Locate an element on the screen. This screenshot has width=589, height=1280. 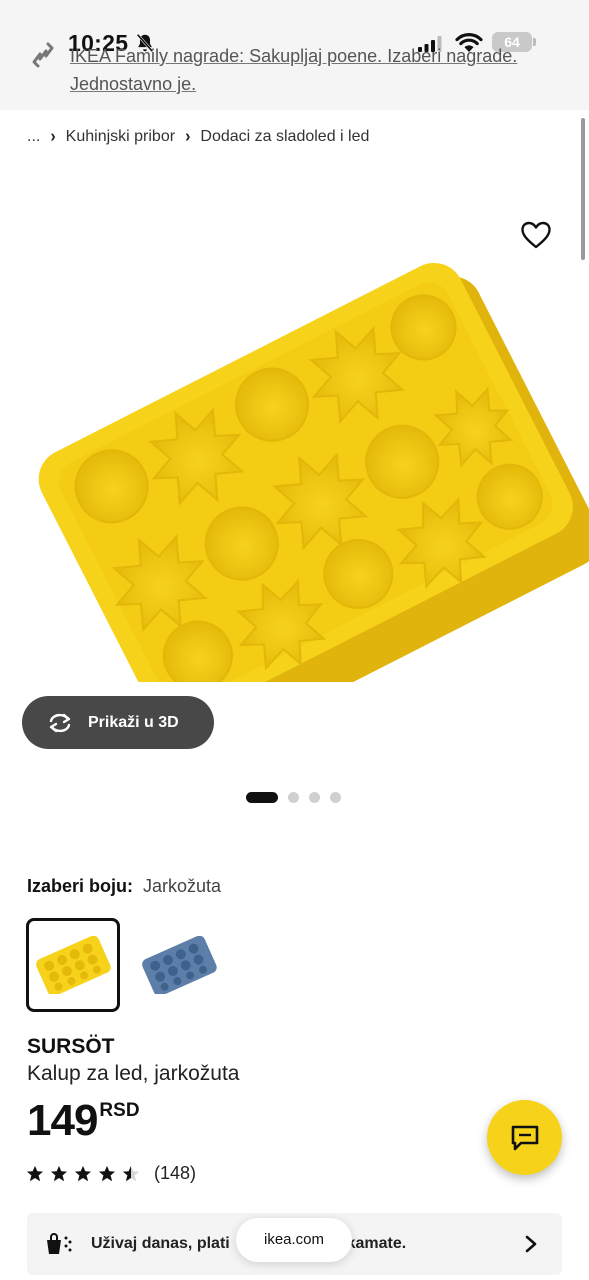
breadcrumb-item-ice: Dodaci za sladoled i led is located at coordinates (284, 137).